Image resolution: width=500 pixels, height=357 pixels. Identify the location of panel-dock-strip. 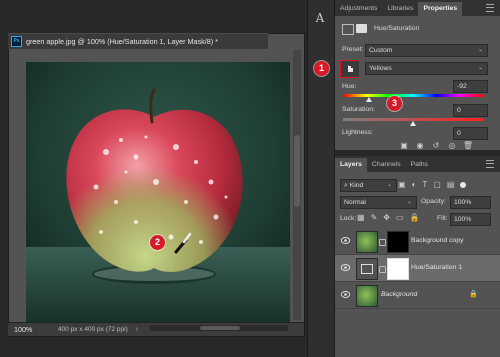
(321, 178).